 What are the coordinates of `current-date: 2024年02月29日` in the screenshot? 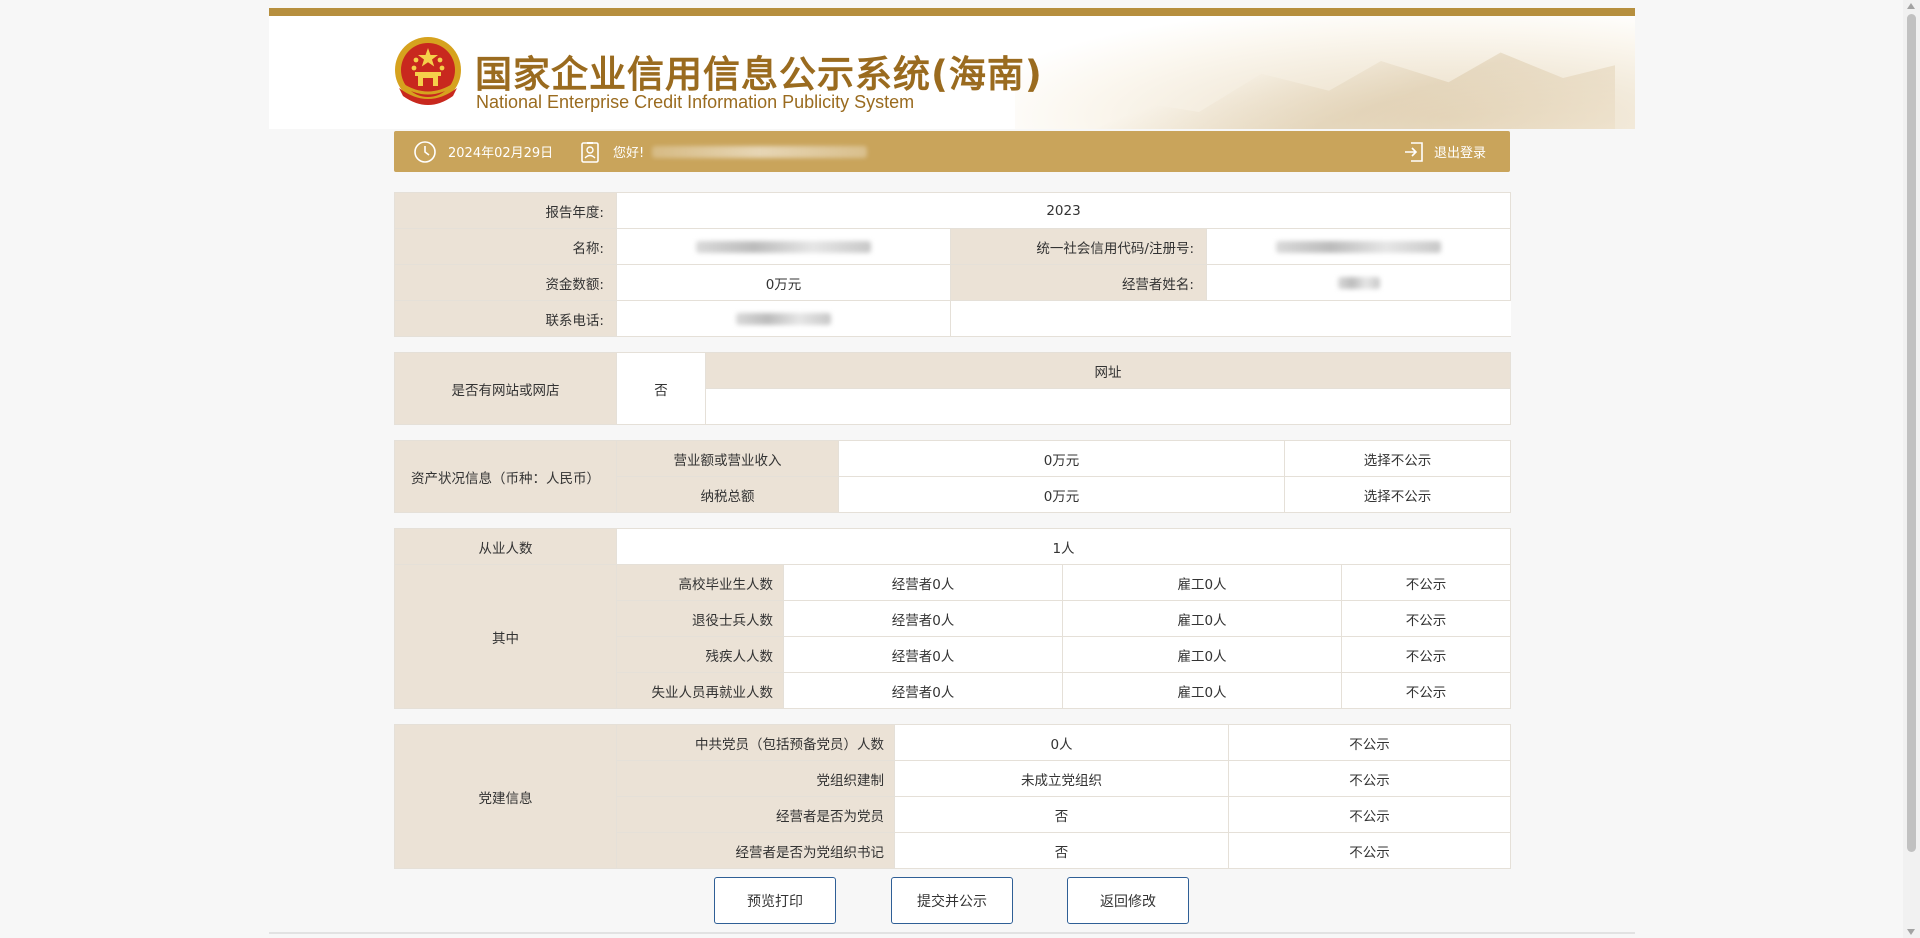 It's located at (501, 153).